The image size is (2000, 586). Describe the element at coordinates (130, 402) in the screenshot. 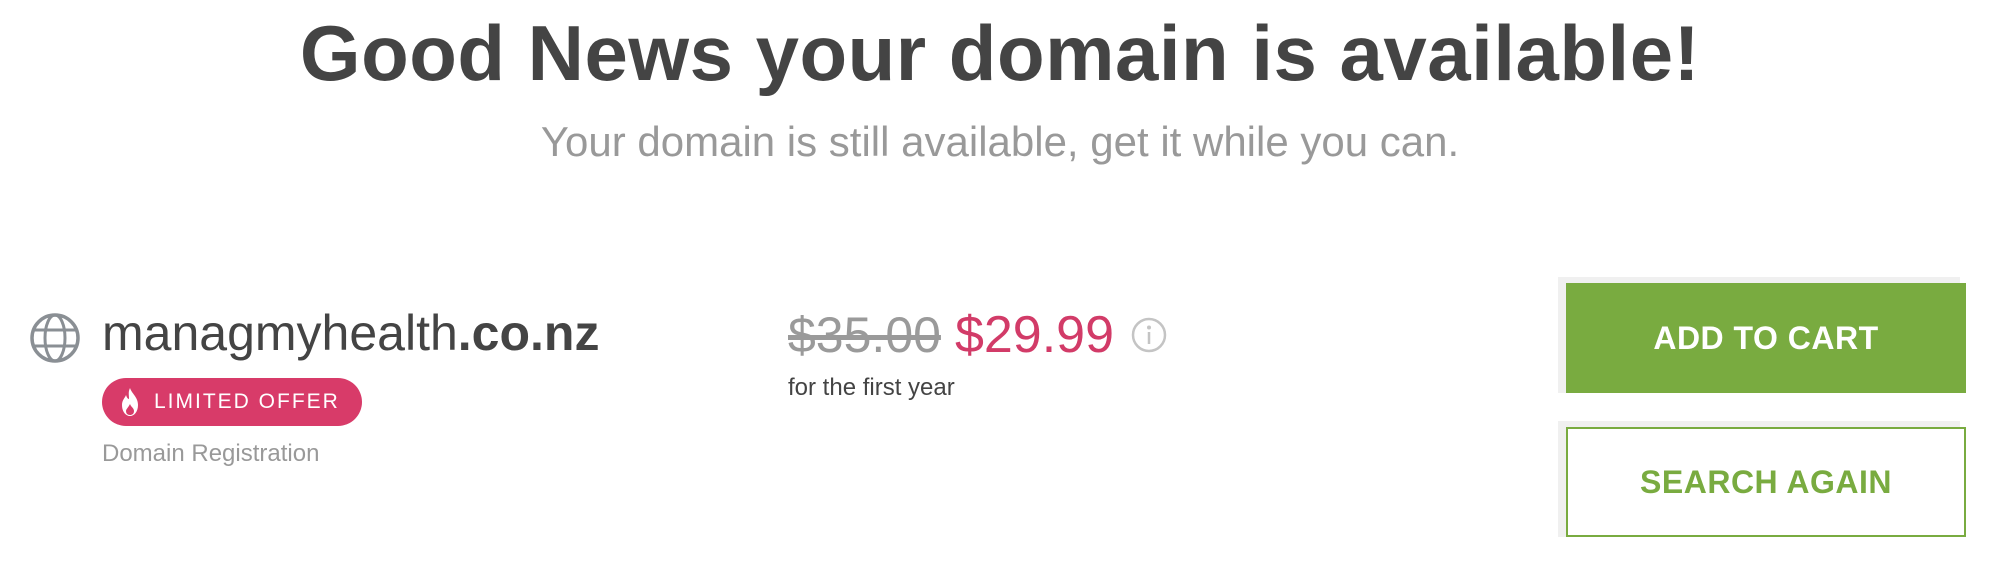

I see `flame-icon` at that location.